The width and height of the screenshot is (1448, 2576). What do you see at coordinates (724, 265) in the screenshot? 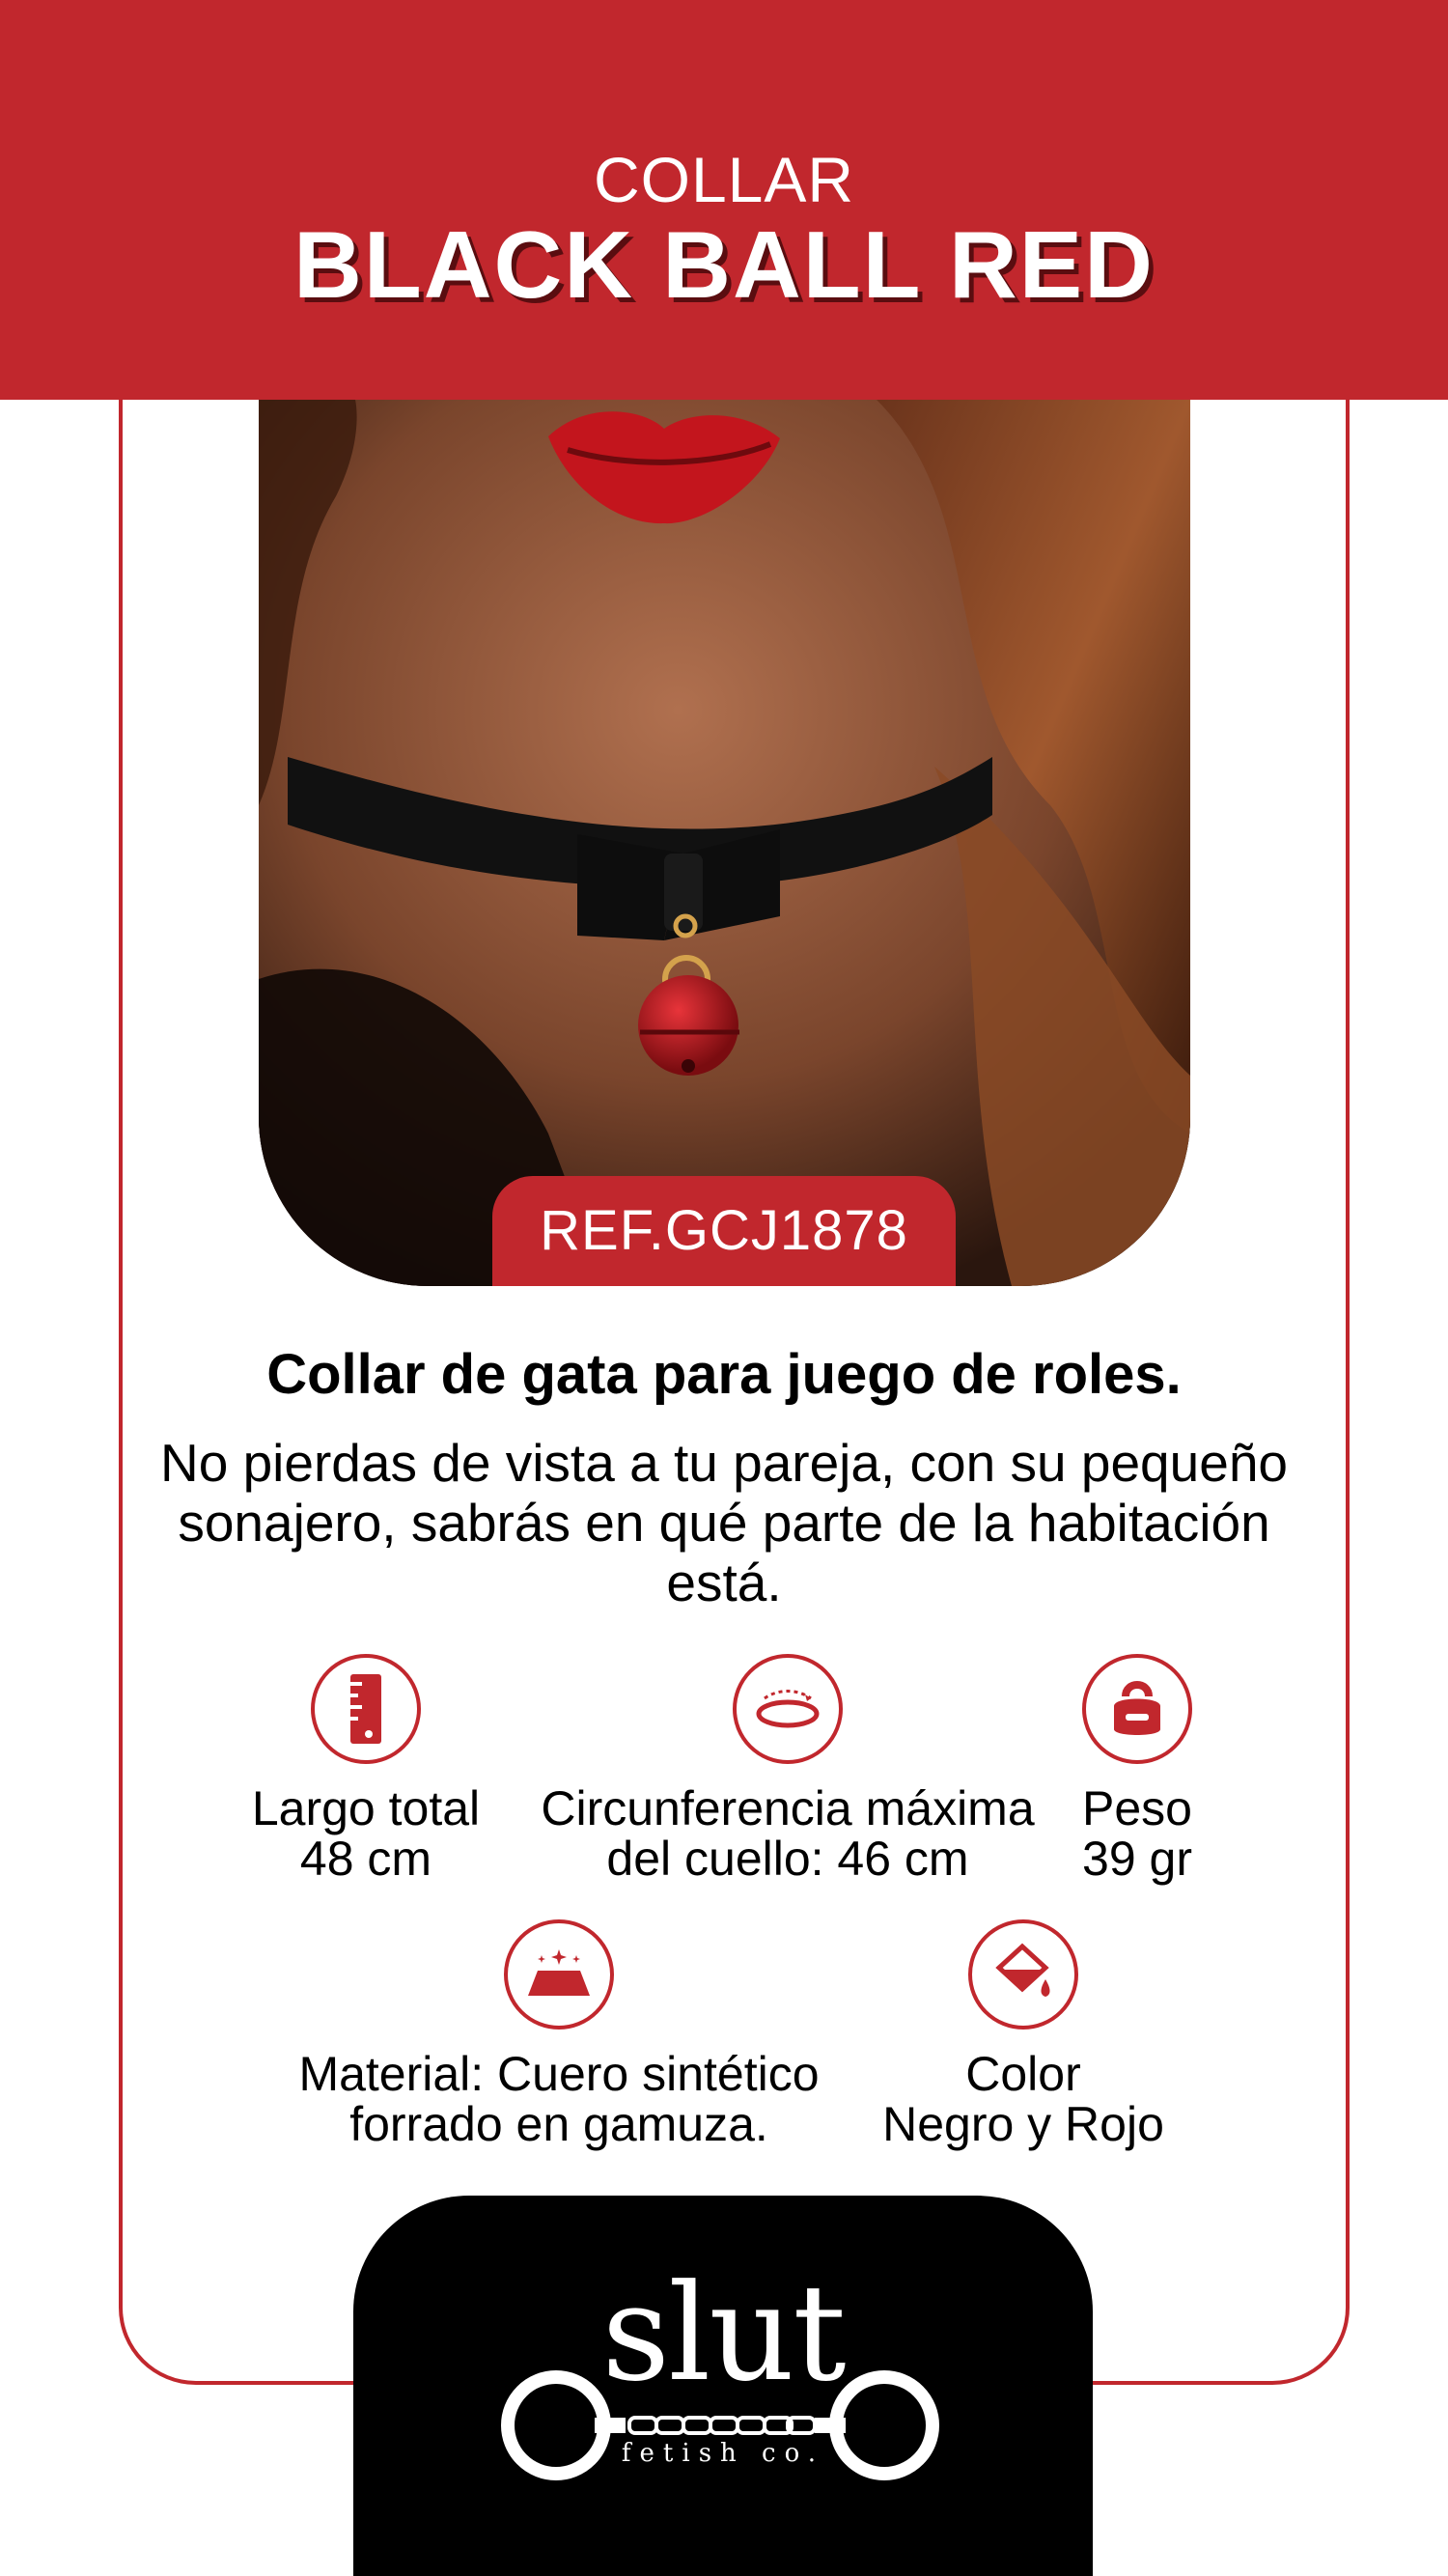
I see `product-title: BLACK BALL RED` at bounding box center [724, 265].